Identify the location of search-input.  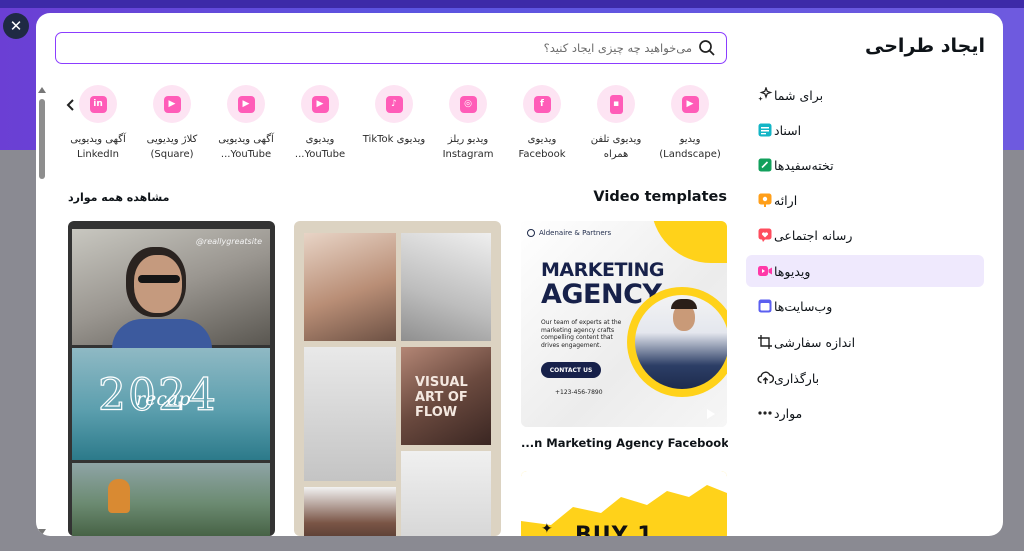
(382, 48).